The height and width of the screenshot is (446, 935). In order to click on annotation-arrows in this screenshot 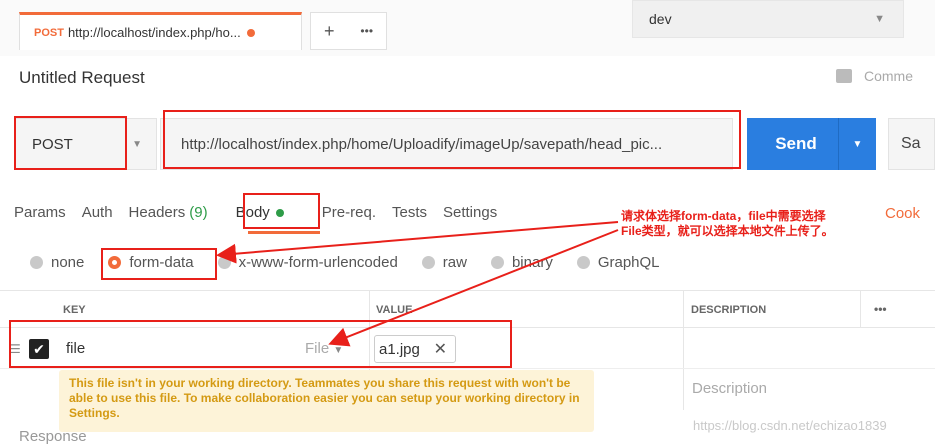, I will do `click(417, 284)`.